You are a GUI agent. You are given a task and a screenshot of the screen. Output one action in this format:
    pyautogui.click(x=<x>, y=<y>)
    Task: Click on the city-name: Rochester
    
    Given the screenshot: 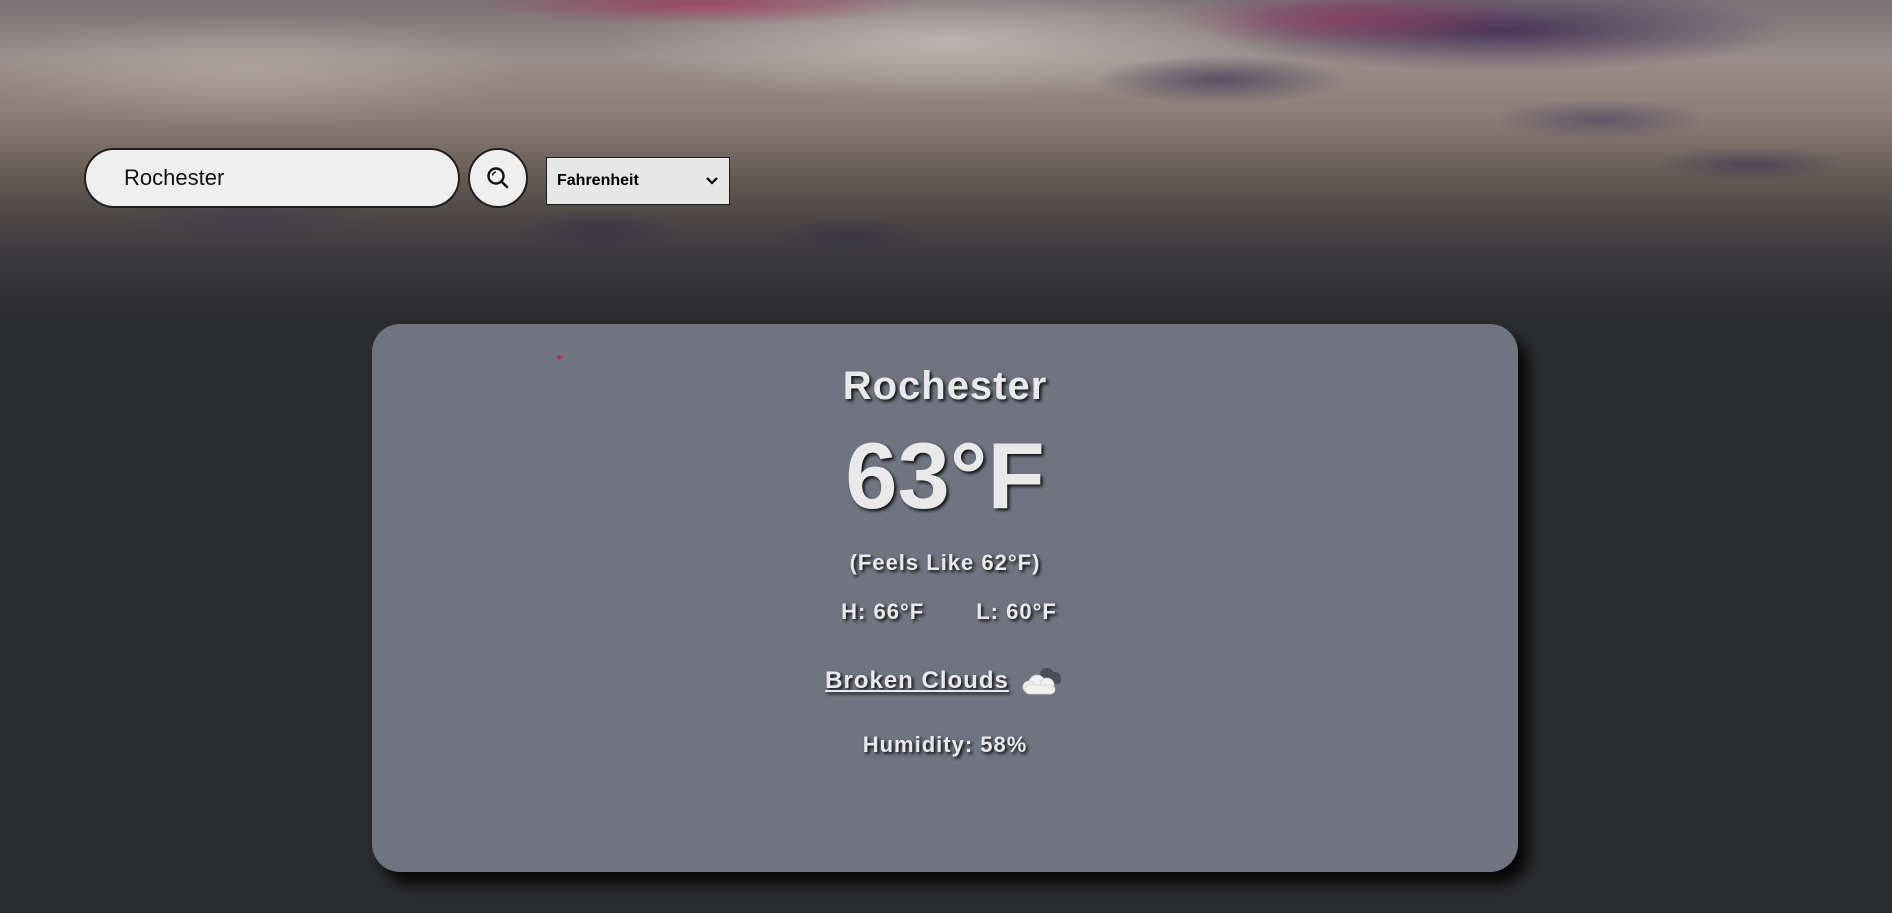 What is the action you would take?
    pyautogui.click(x=945, y=386)
    